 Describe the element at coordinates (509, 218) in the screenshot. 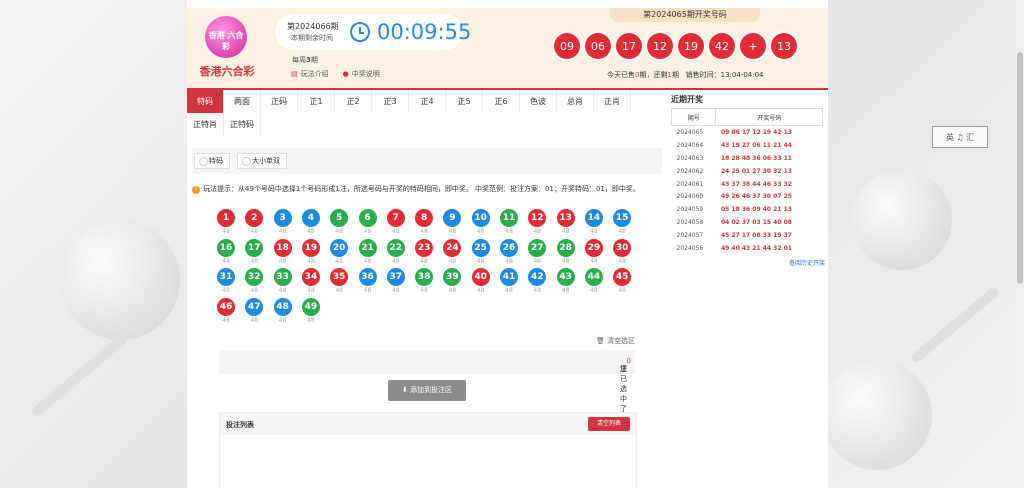

I see `number-ball: 11` at that location.